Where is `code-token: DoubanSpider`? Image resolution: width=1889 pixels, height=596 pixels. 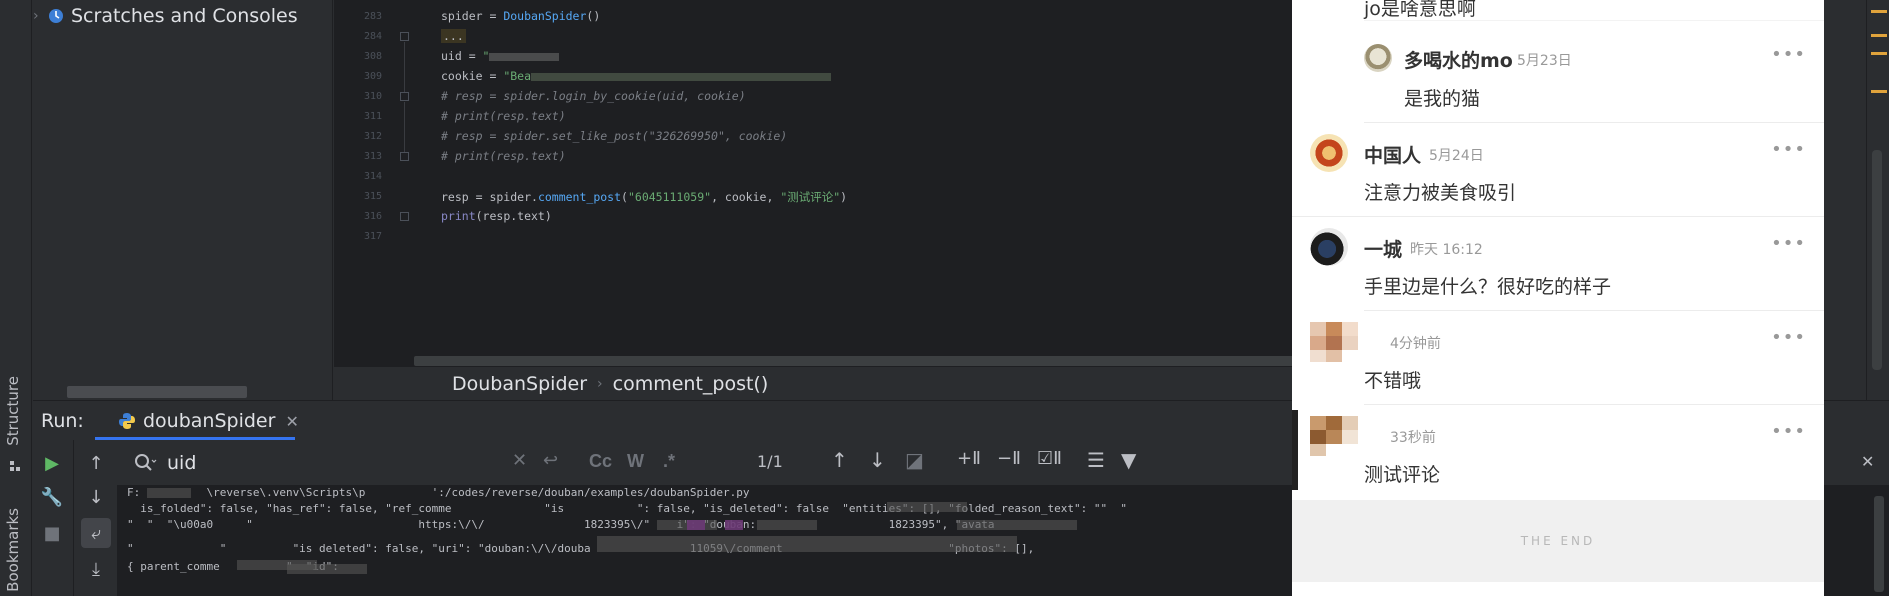
code-token: DoubanSpider is located at coordinates (545, 16).